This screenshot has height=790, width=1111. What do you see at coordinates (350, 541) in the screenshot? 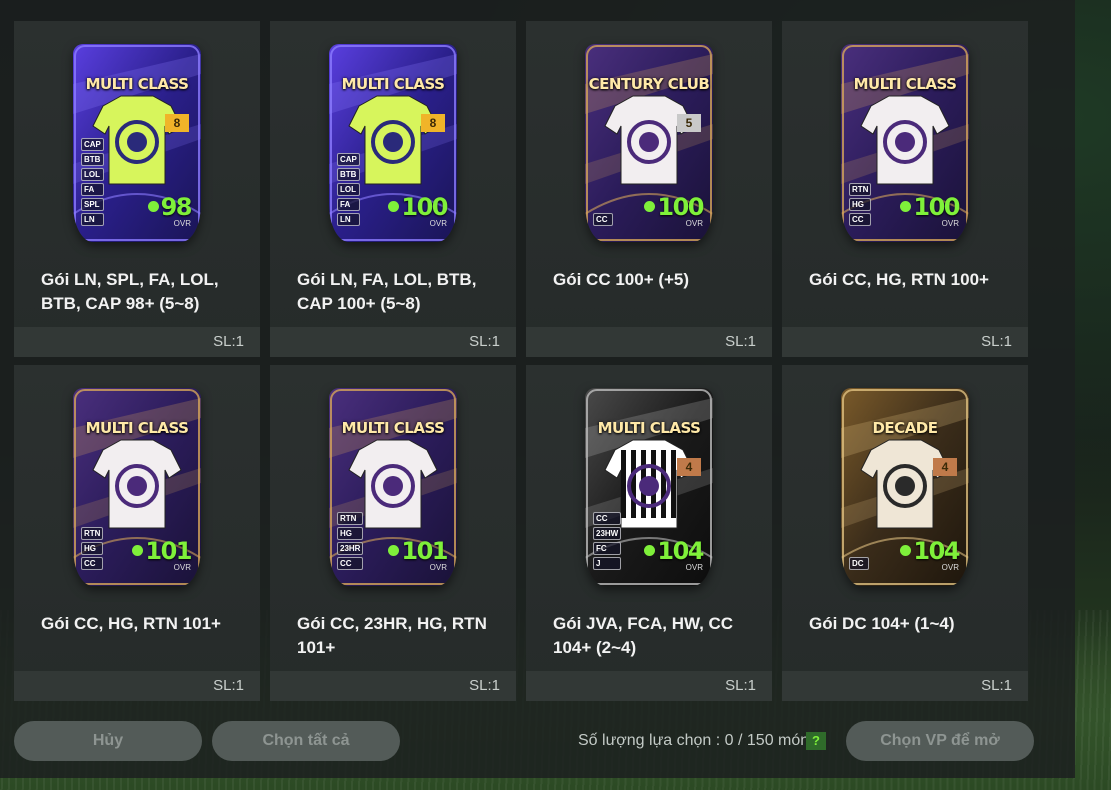
I see `pack-tags: RTN HG 23HR CC` at bounding box center [350, 541].